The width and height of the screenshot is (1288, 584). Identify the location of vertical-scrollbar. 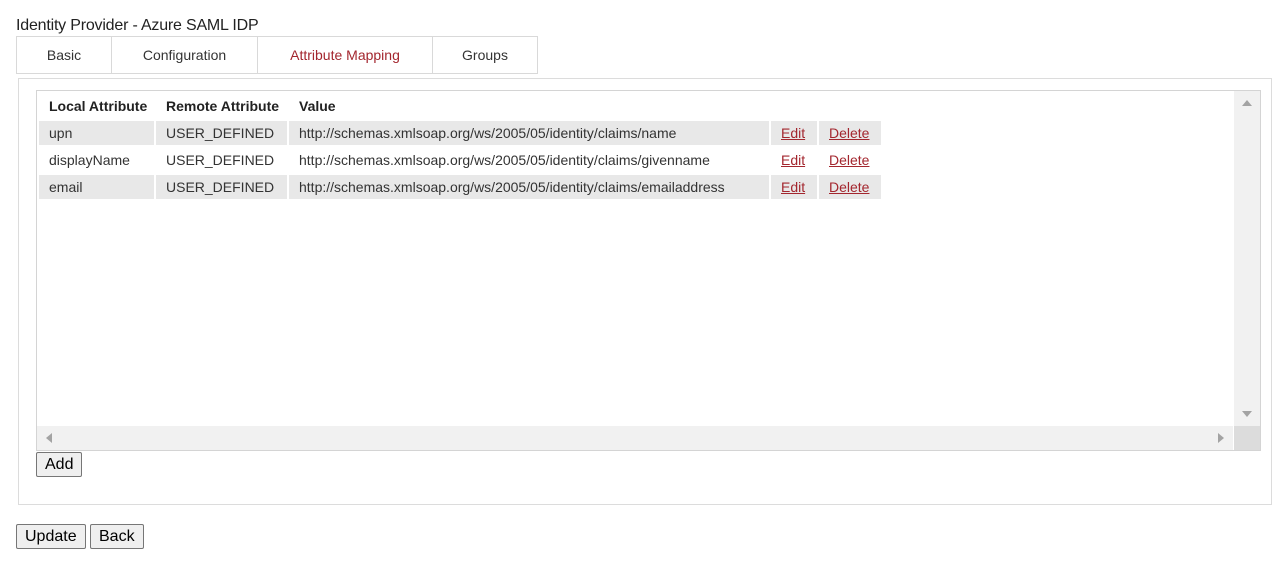
(1247, 258).